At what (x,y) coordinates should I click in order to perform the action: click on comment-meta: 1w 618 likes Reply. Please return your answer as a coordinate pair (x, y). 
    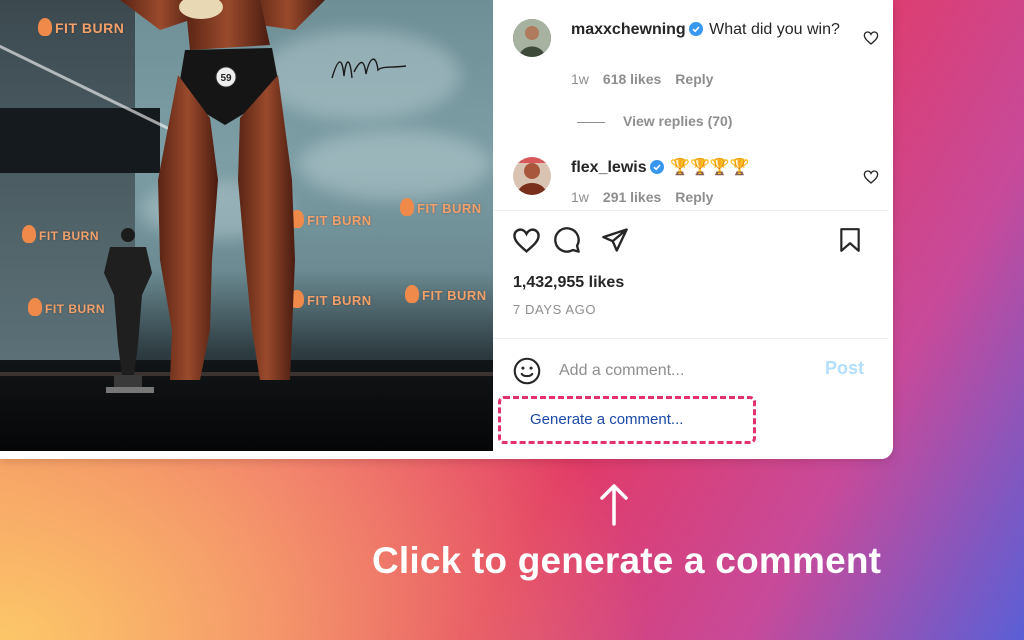
    Looking at the image, I should click on (649, 79).